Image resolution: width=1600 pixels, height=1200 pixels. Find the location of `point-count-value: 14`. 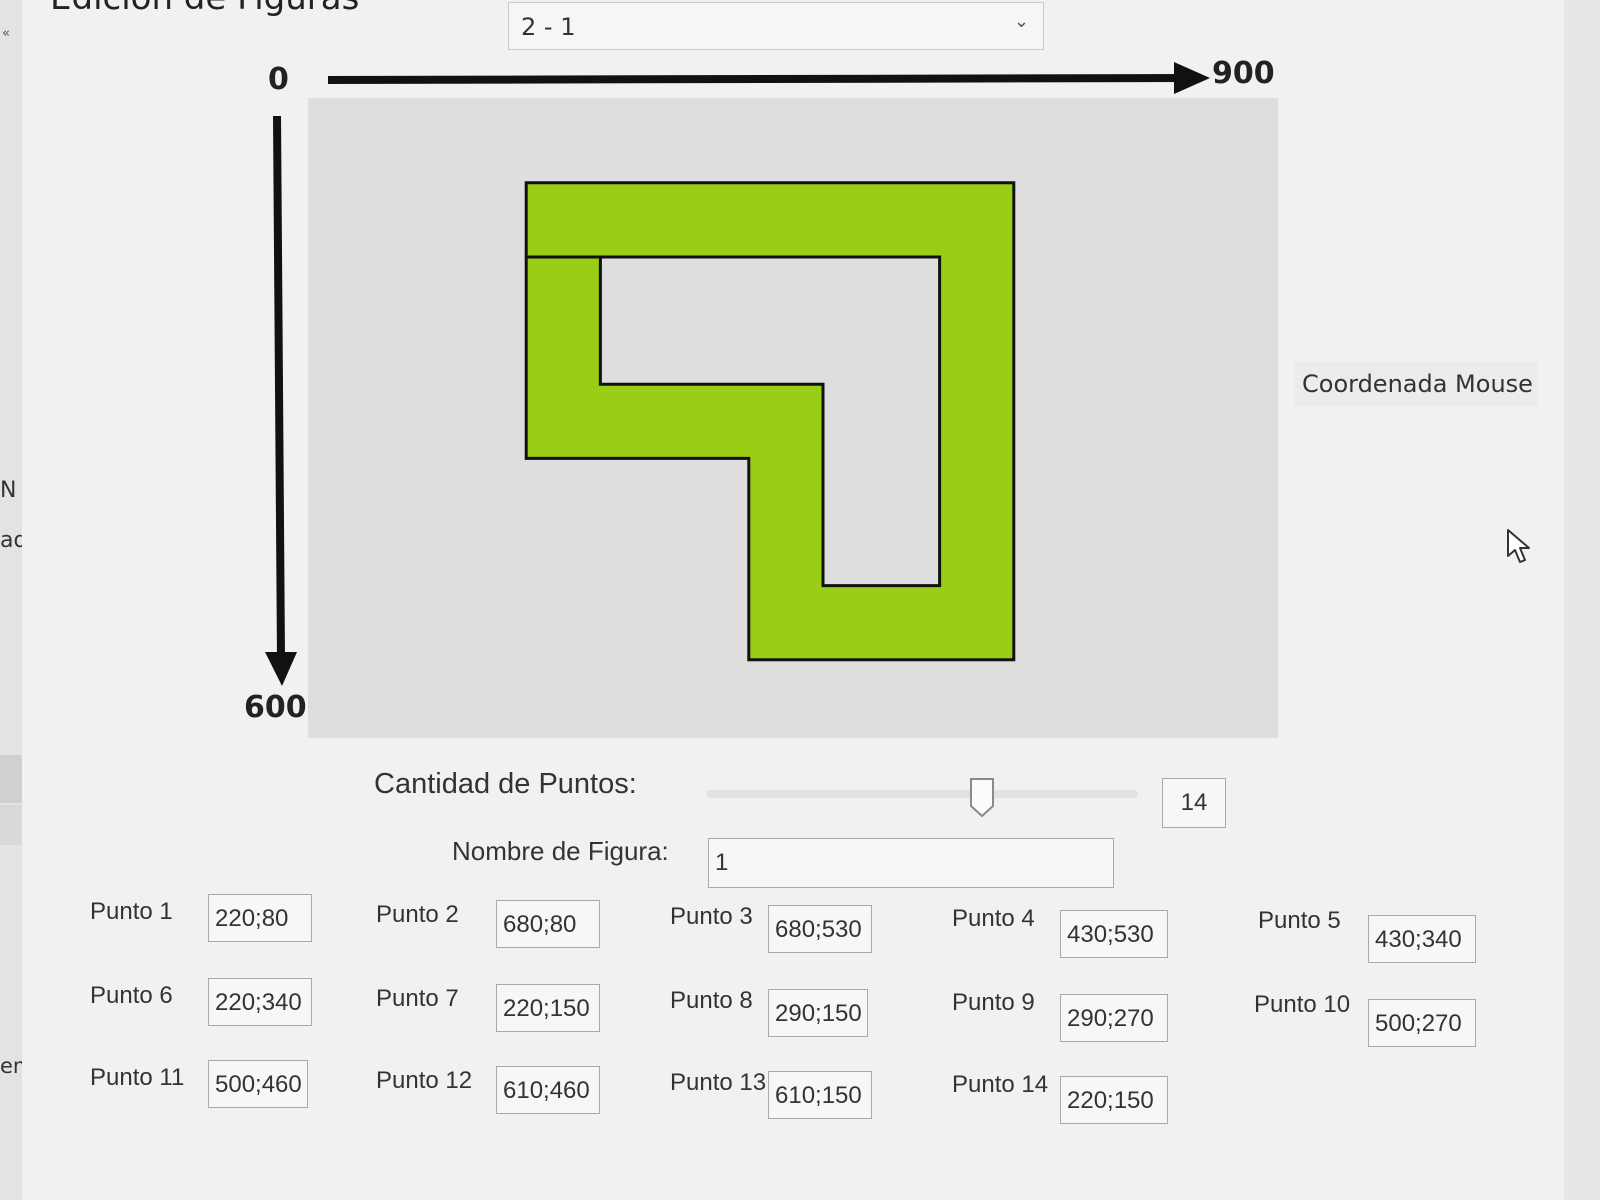

point-count-value: 14 is located at coordinates (1194, 803).